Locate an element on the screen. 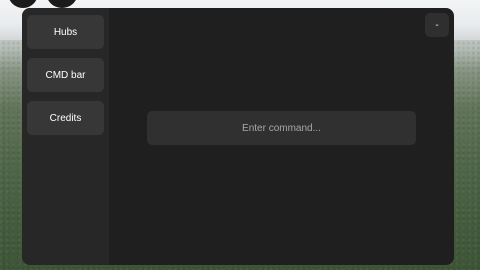 The width and height of the screenshot is (480, 270). sidebar-item-cmd-bar: CMD bar is located at coordinates (65, 75).